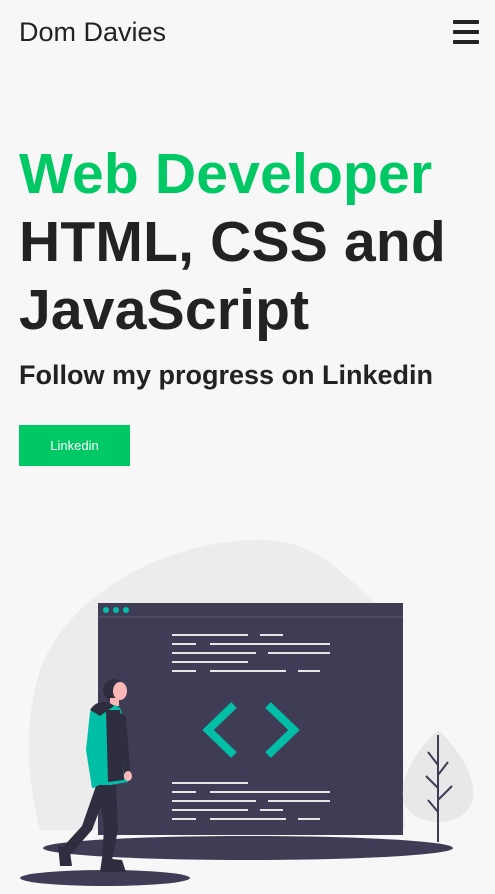 Image resolution: width=495 pixels, height=894 pixels. What do you see at coordinates (105, 878) in the screenshot?
I see `ground-shadow-person` at bounding box center [105, 878].